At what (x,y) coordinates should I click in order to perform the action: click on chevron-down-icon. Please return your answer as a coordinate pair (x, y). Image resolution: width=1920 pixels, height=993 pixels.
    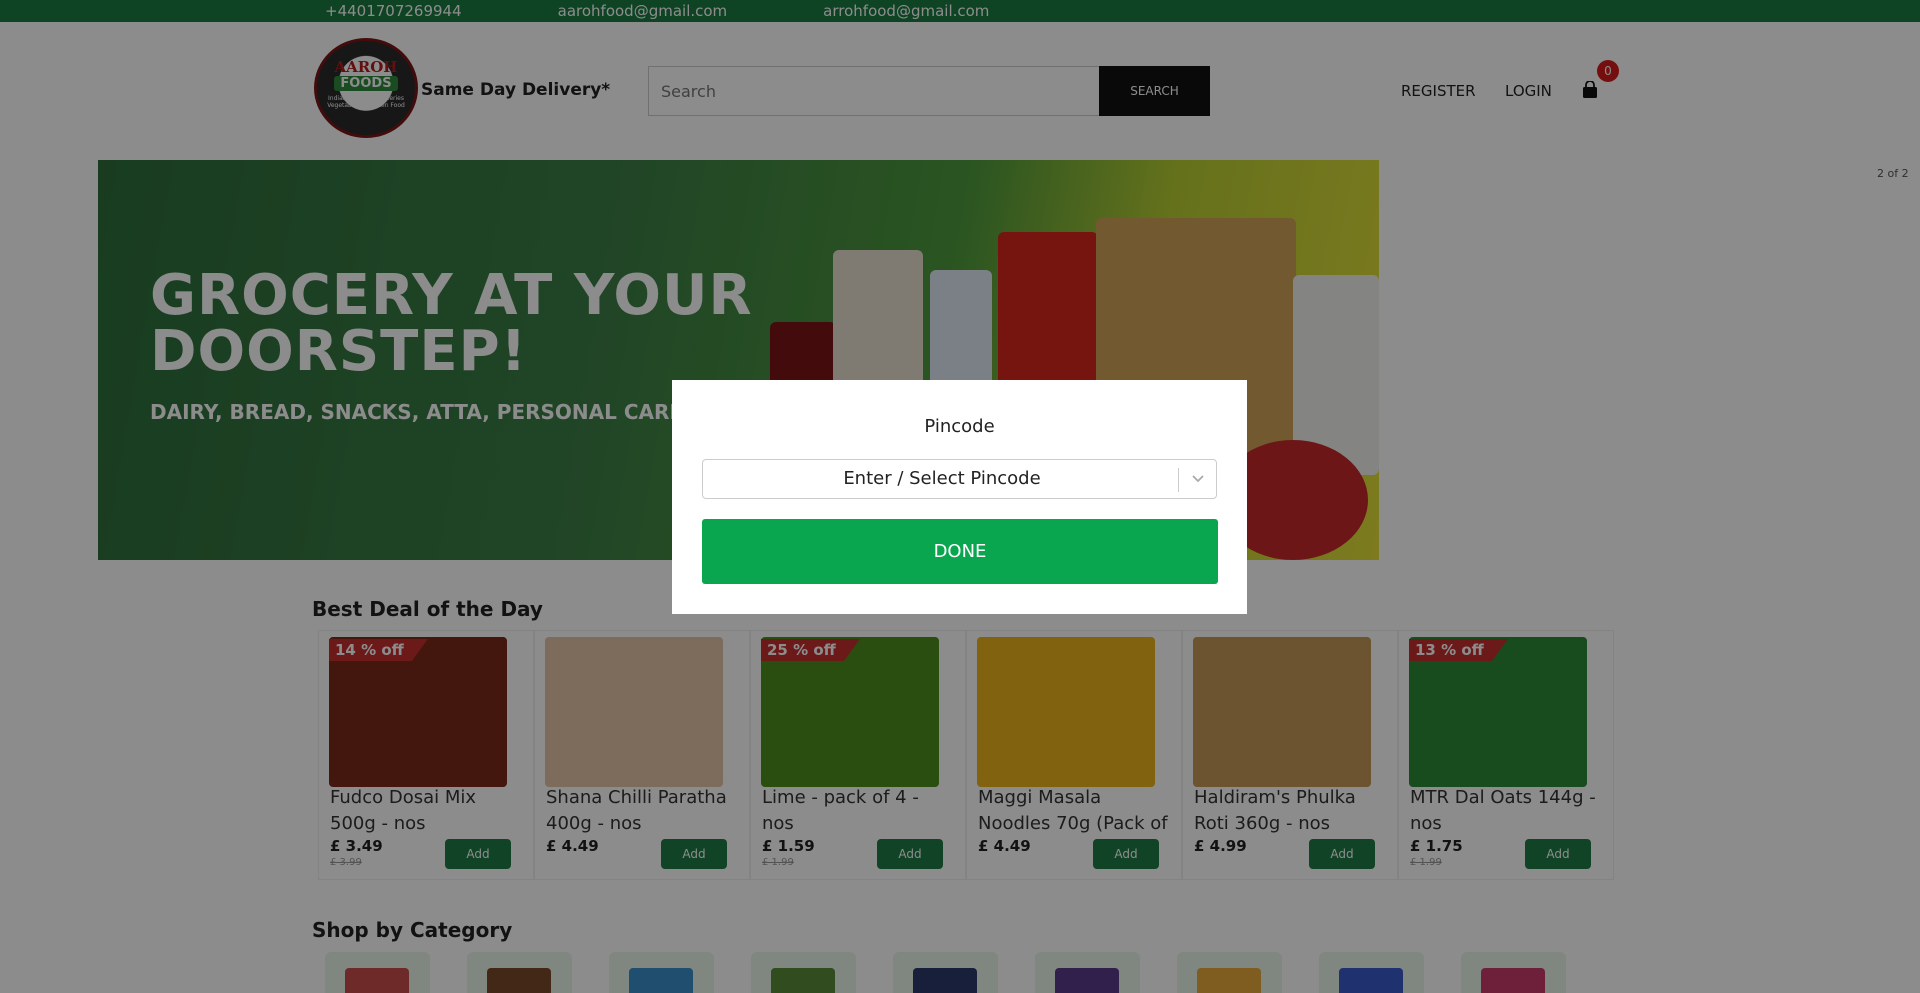
    Looking at the image, I should click on (1198, 478).